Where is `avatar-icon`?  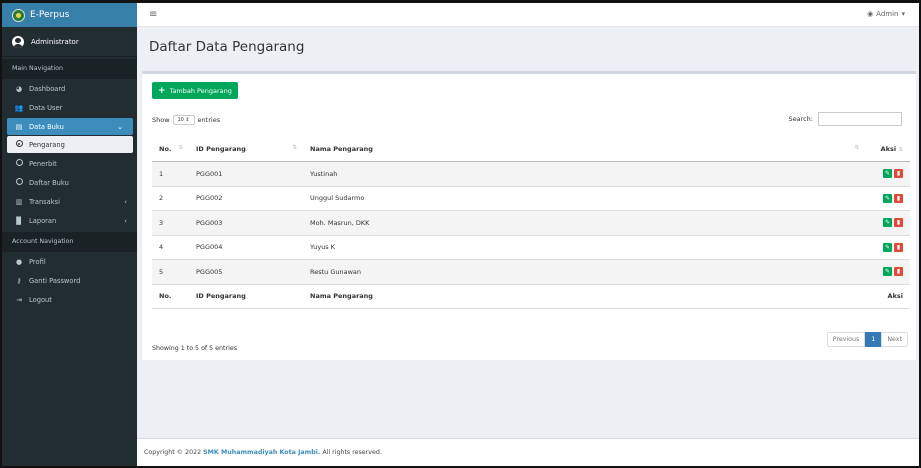
avatar-icon is located at coordinates (18, 41).